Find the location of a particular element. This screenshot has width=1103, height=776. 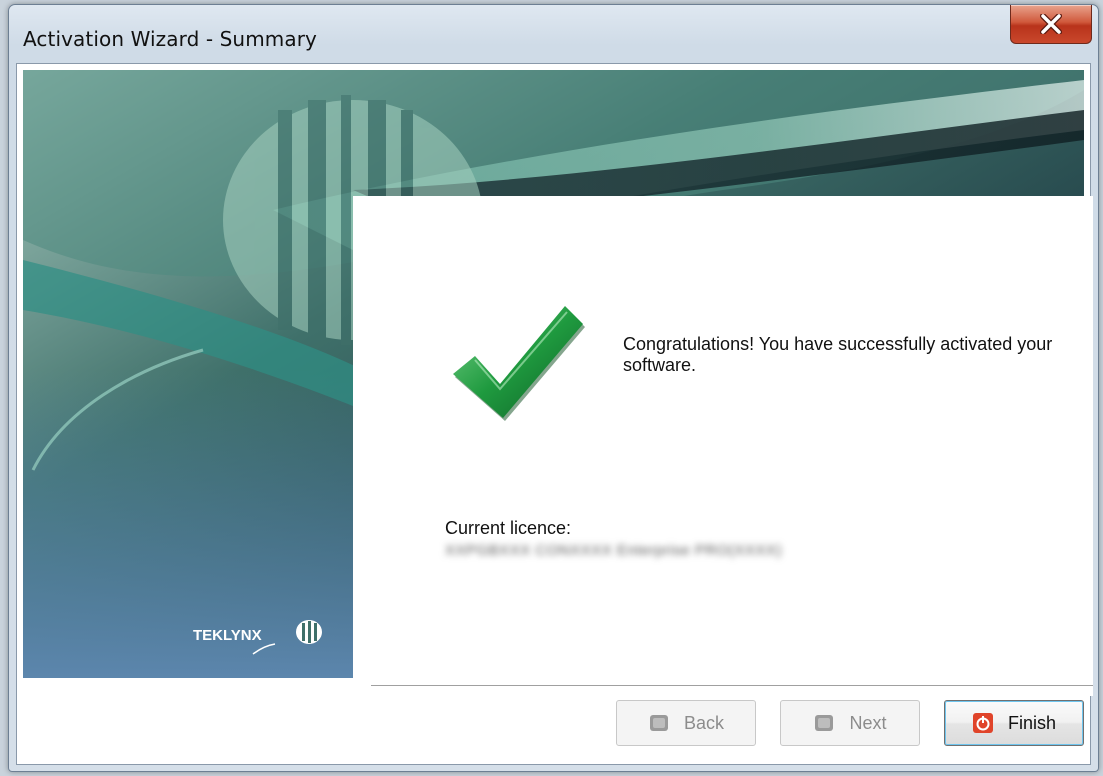

close-button is located at coordinates (1051, 24).